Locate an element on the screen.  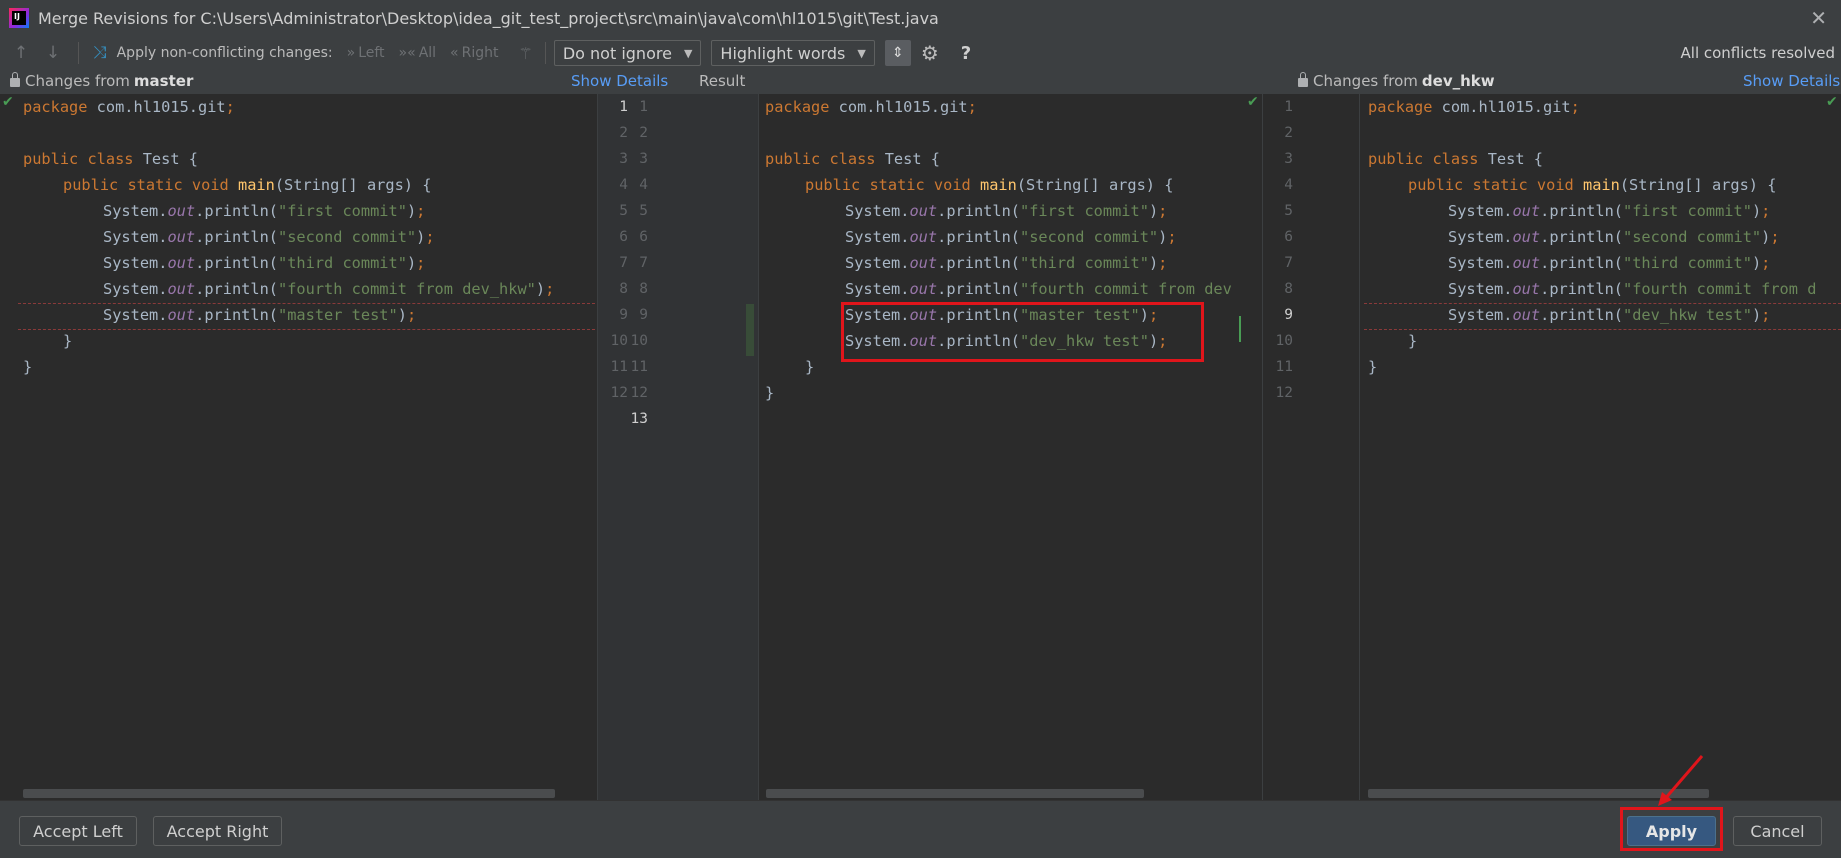
chevron-down-icon: ▼ is located at coordinates (861, 53).